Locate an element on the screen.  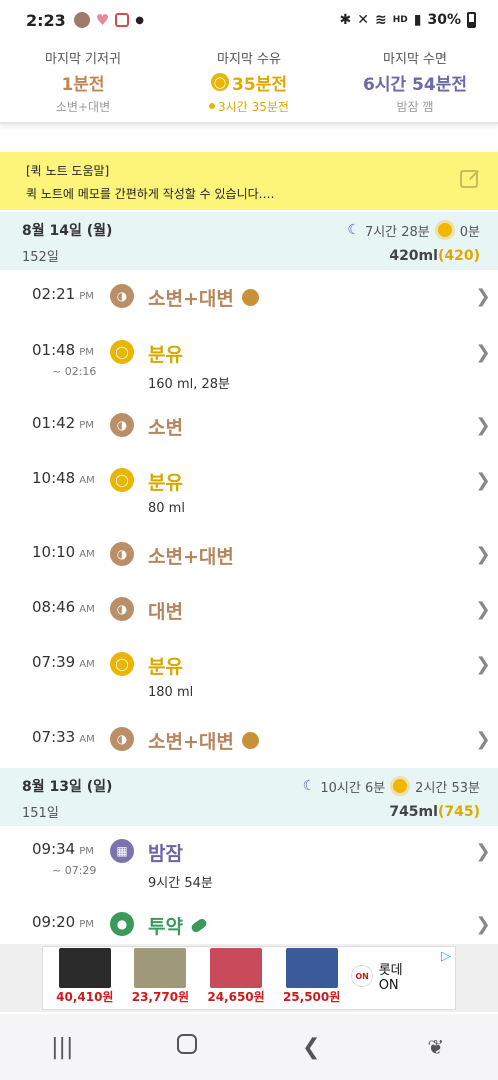
entry-detail: 80 ml is located at coordinates (166, 508).